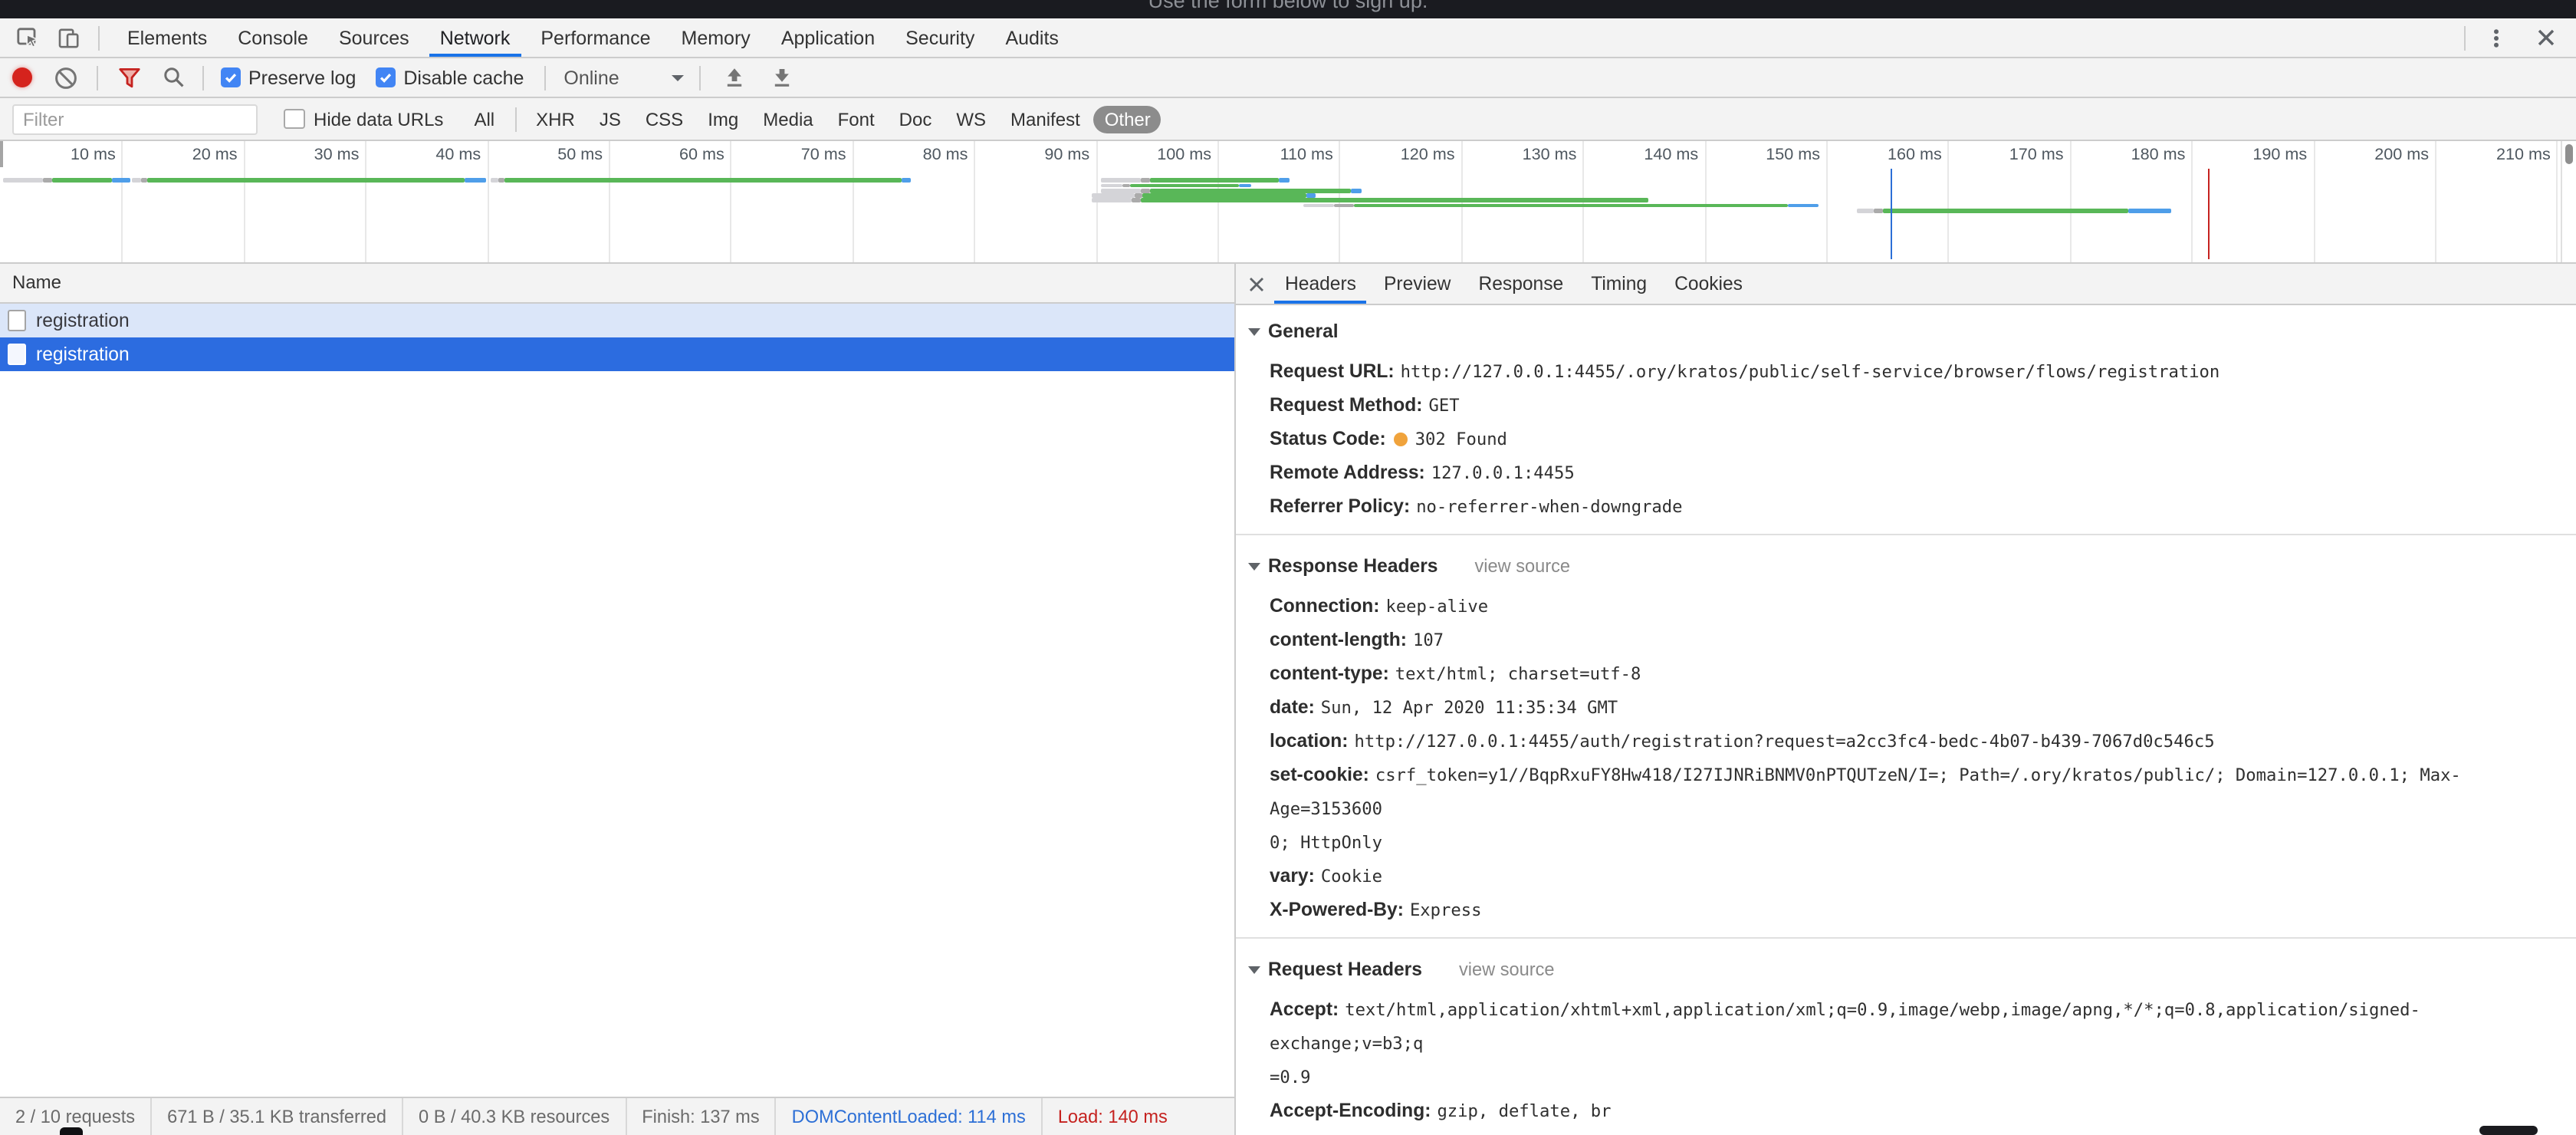 Image resolution: width=2576 pixels, height=1135 pixels. I want to click on tab-network: Network, so click(476, 38).